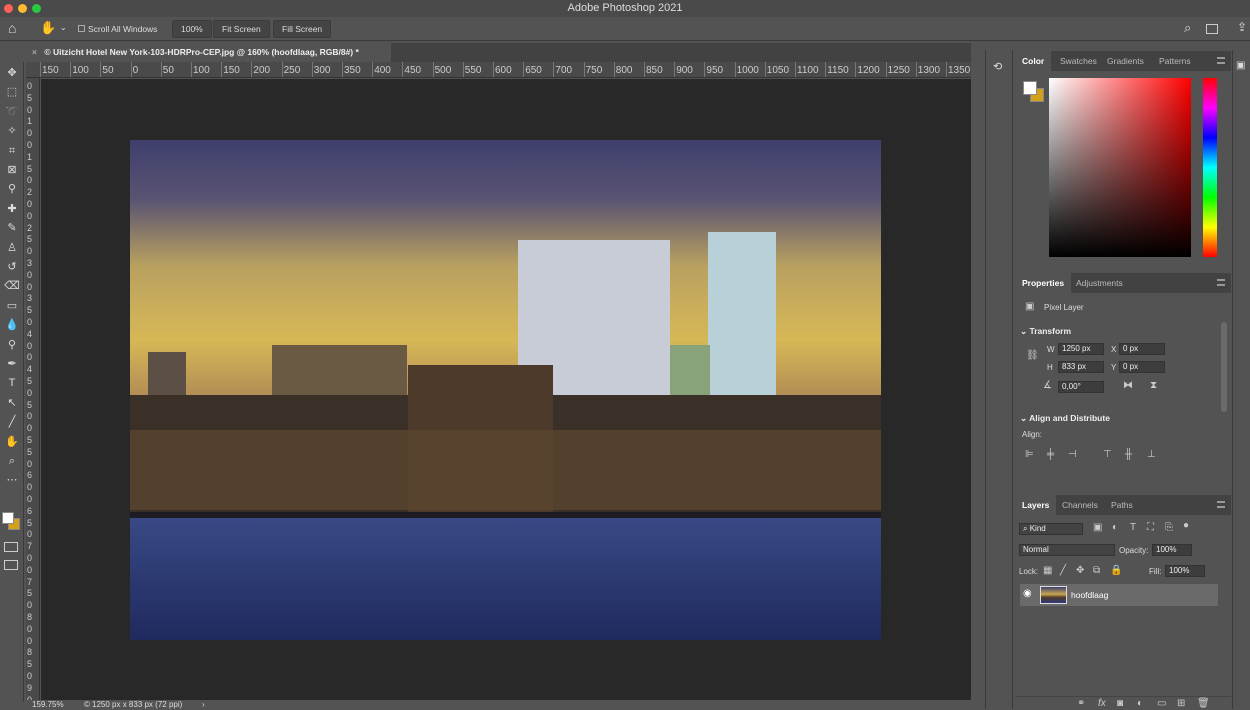 This screenshot has height=710, width=1250. What do you see at coordinates (1081, 349) in the screenshot?
I see `width-field: 1250 px` at bounding box center [1081, 349].